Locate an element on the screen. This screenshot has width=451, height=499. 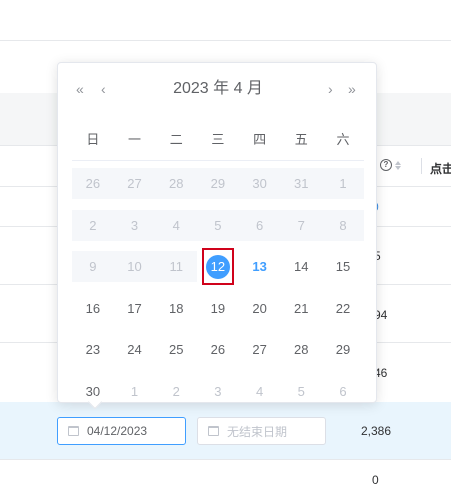
date-cell: 18 is located at coordinates (176, 309).